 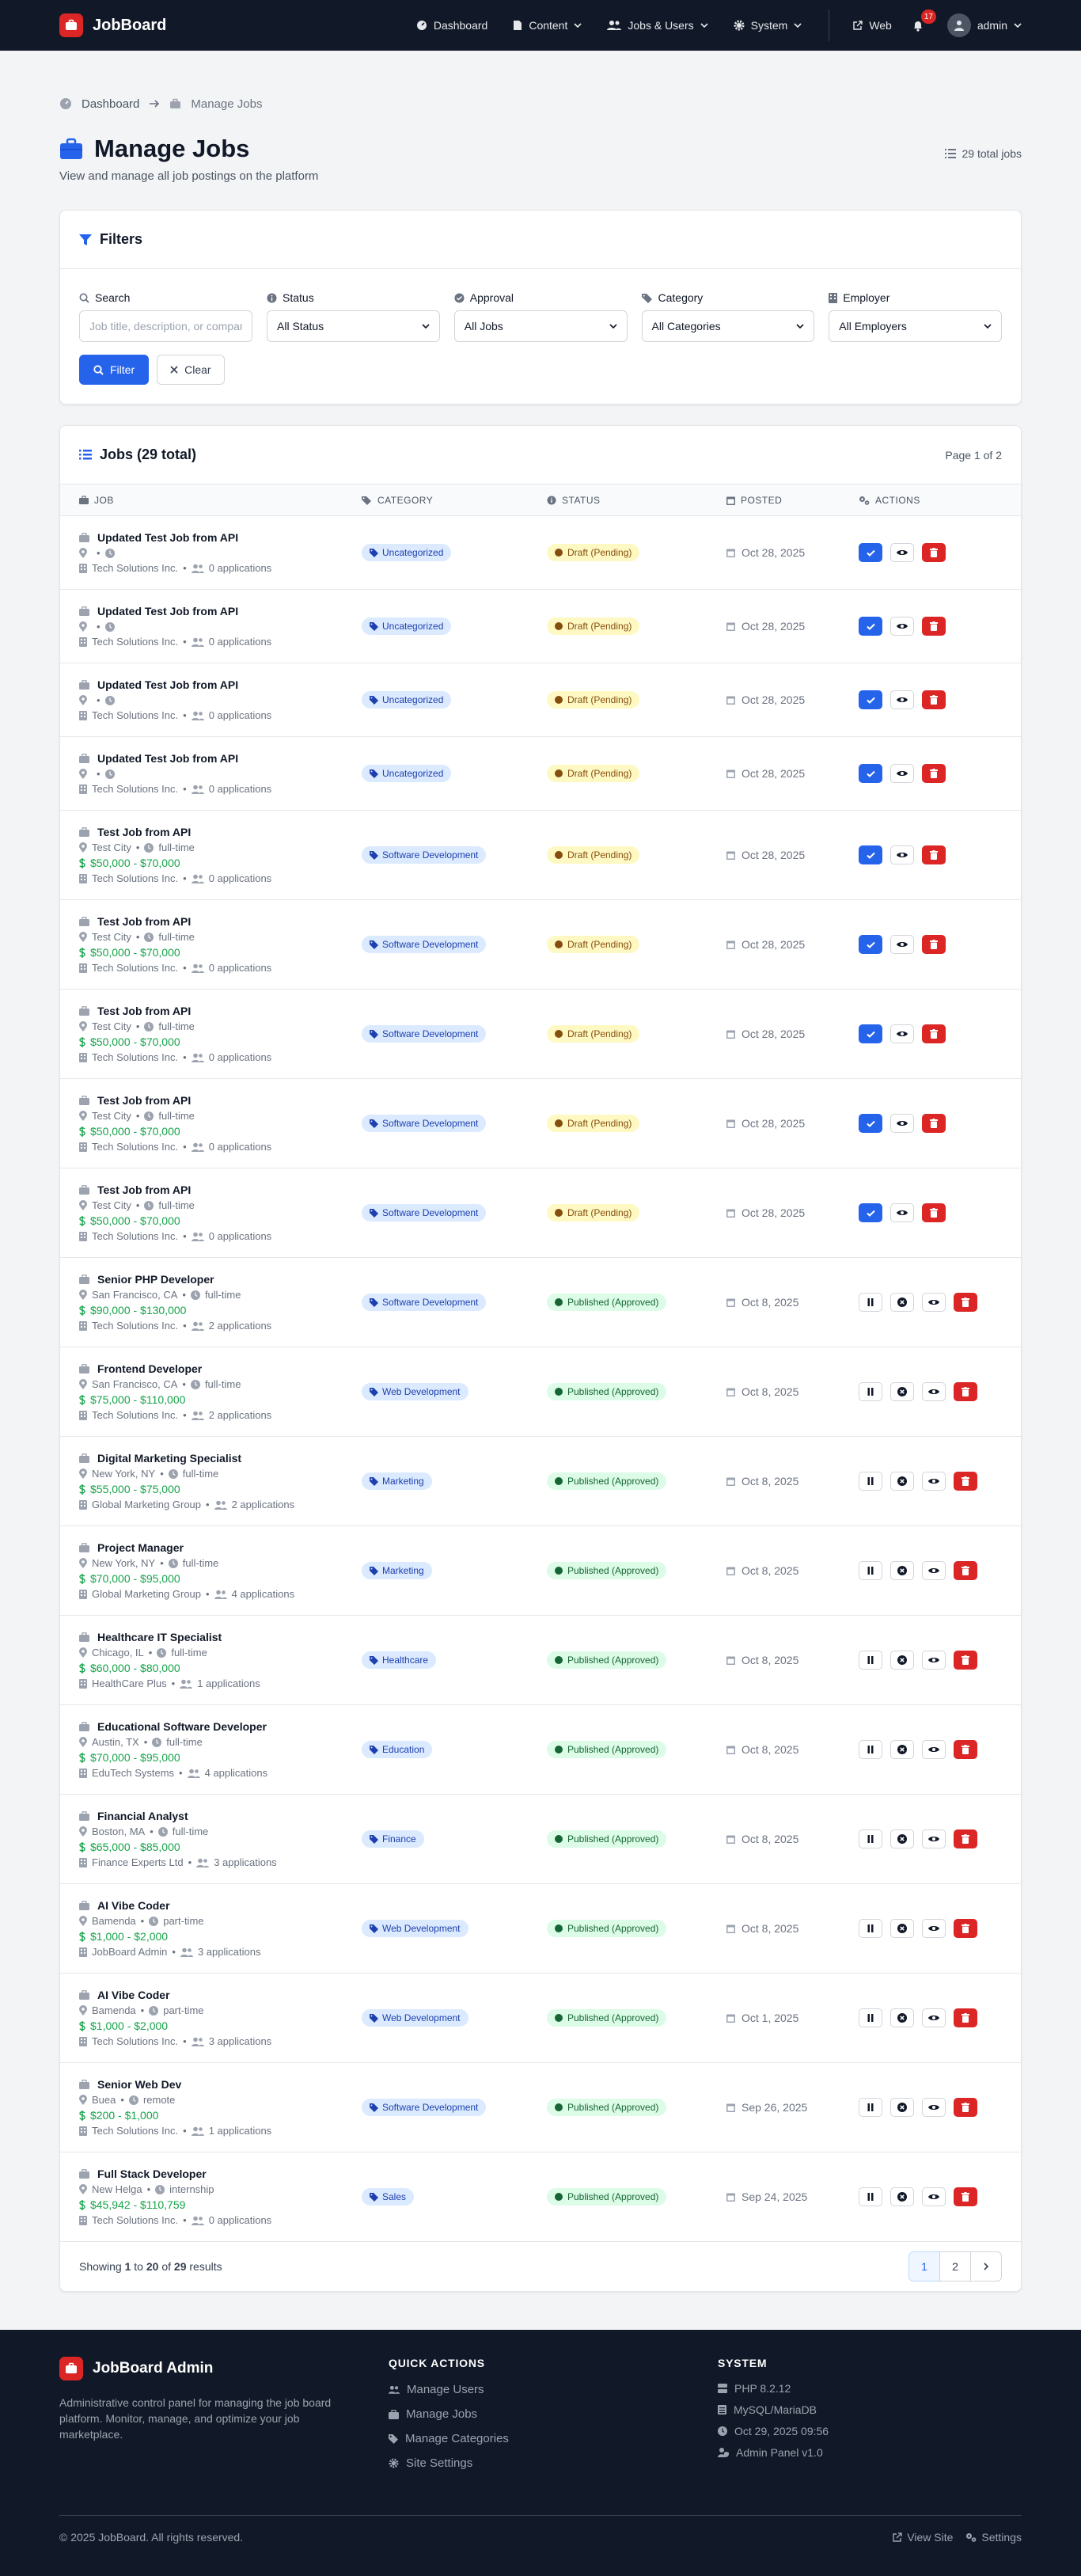 I want to click on nav-content: Content, so click(x=547, y=25).